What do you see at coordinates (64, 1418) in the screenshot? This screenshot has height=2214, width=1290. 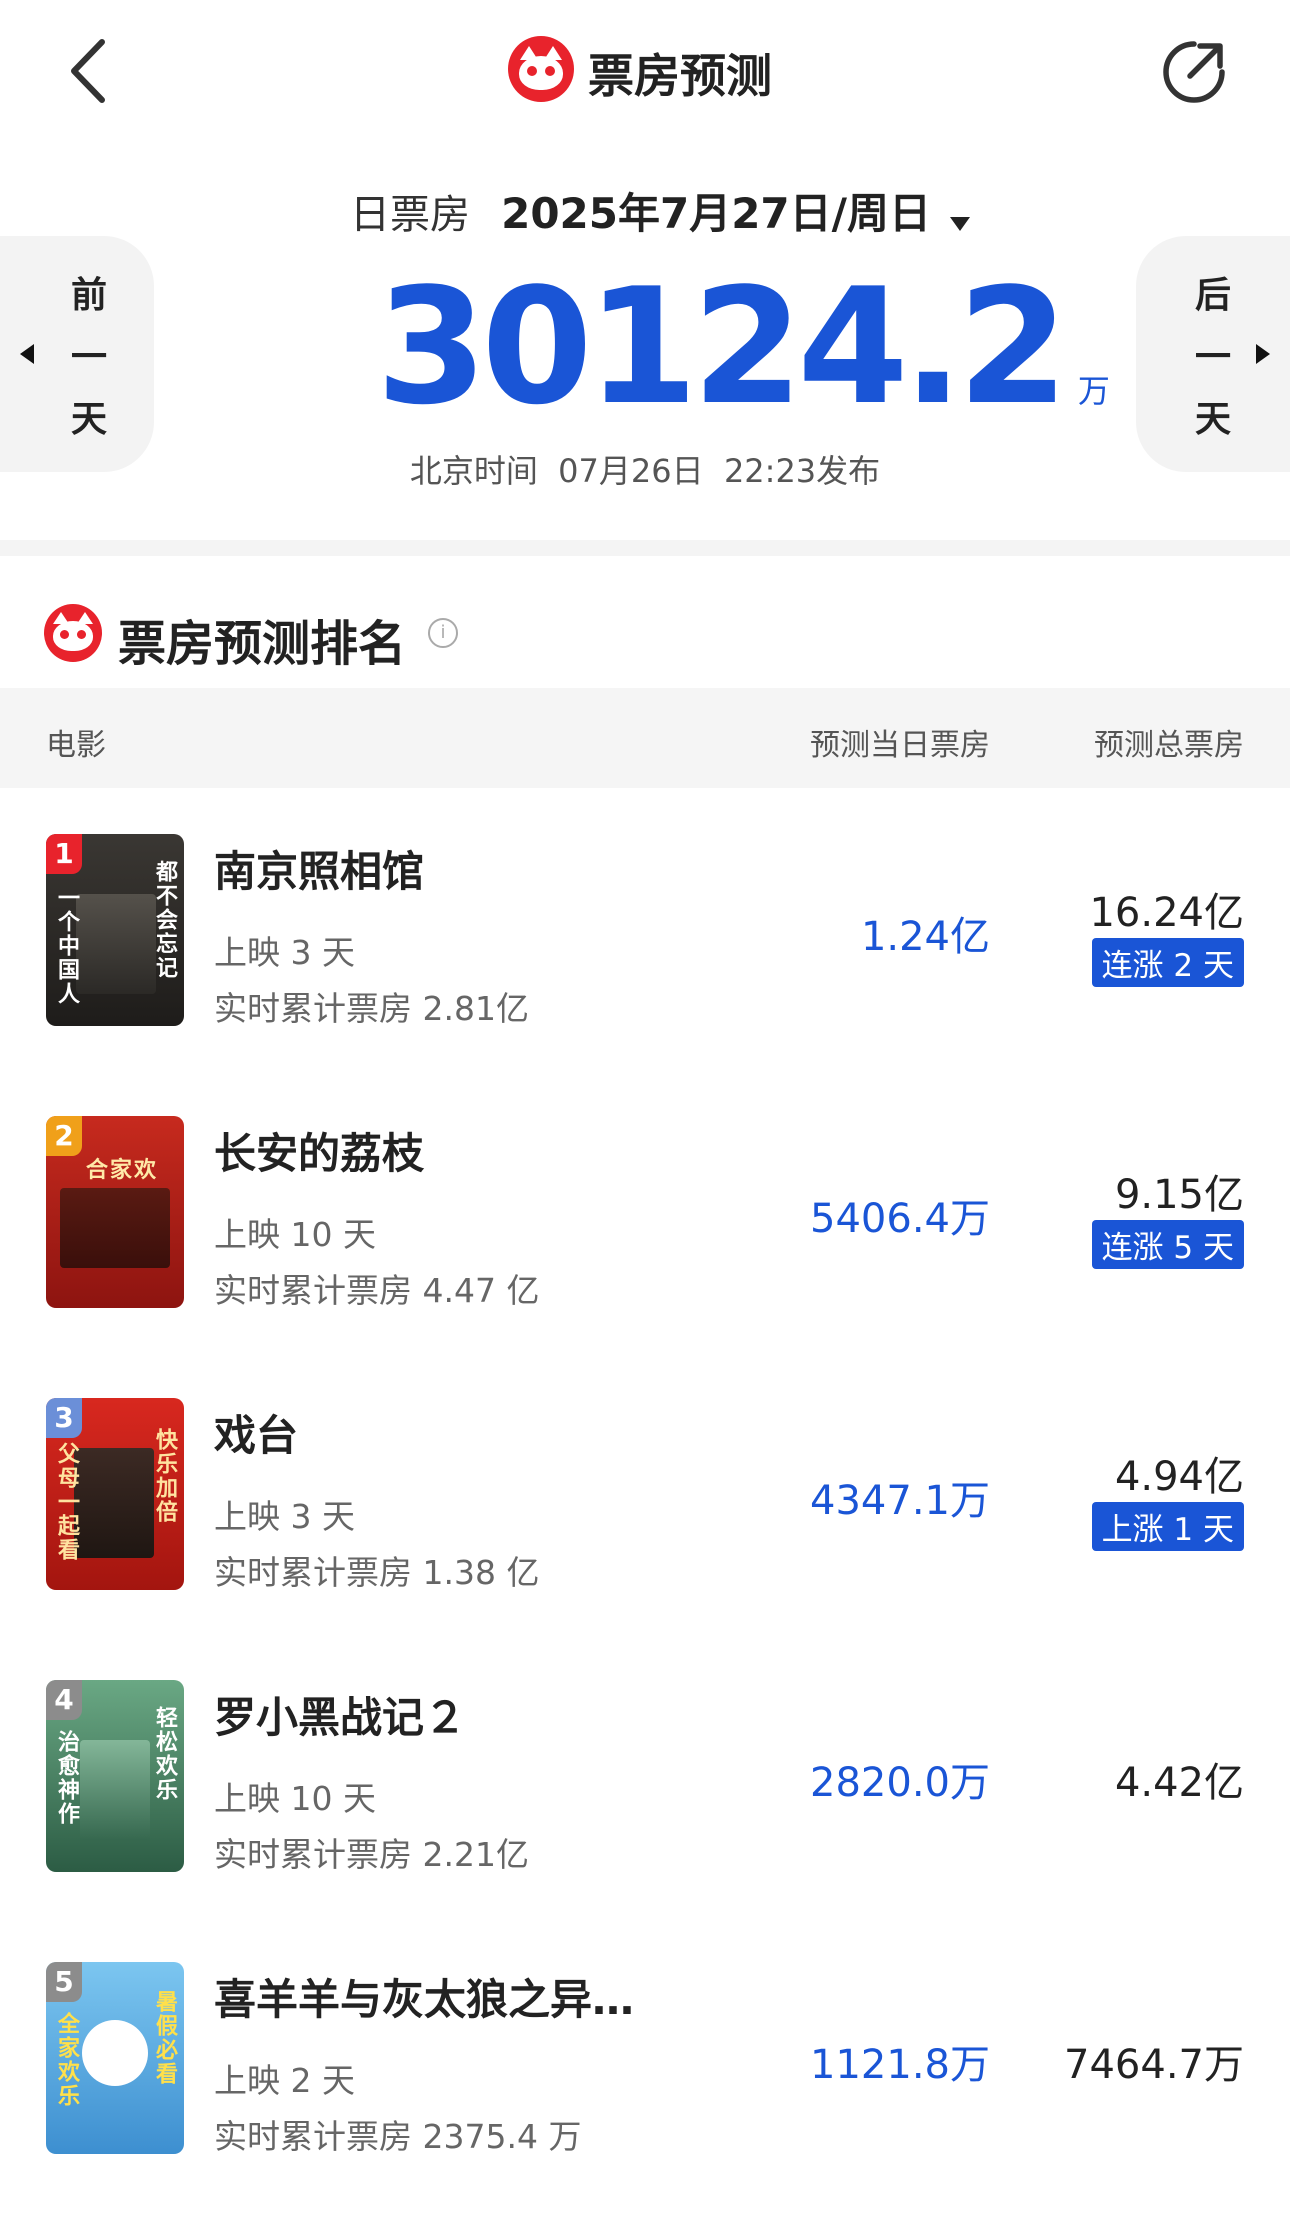 I see `rank-badge: 3` at bounding box center [64, 1418].